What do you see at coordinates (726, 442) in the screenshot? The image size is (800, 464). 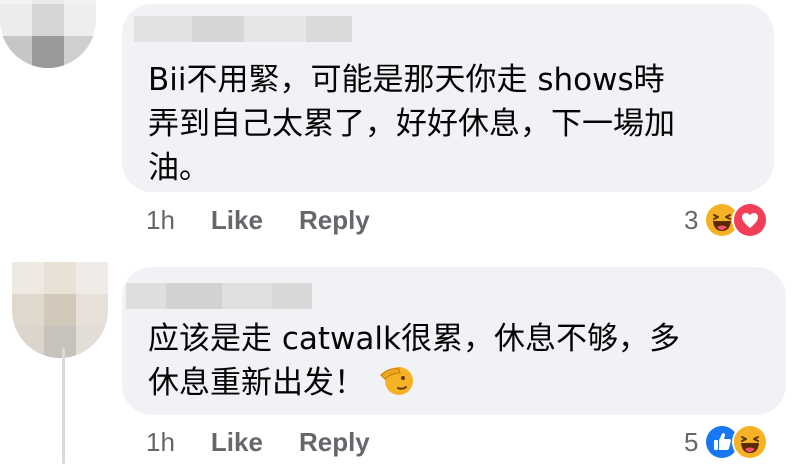 I see `reaction-summary: 5` at bounding box center [726, 442].